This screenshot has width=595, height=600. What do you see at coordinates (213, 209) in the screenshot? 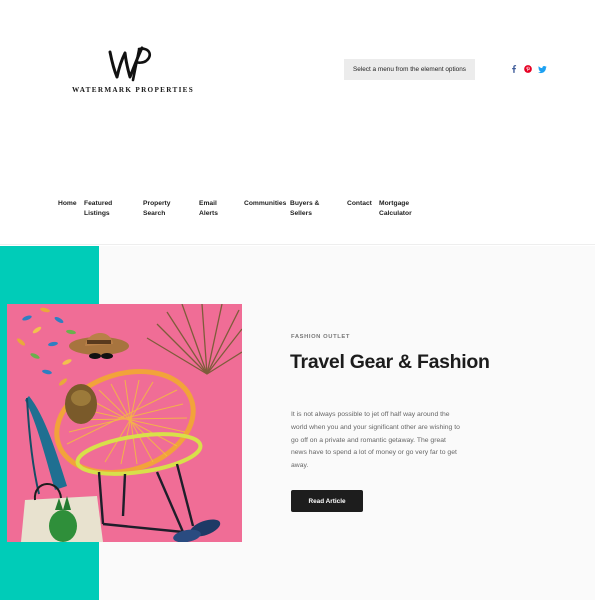
I see `nav-item-email-alerts: Email Alerts` at bounding box center [213, 209].